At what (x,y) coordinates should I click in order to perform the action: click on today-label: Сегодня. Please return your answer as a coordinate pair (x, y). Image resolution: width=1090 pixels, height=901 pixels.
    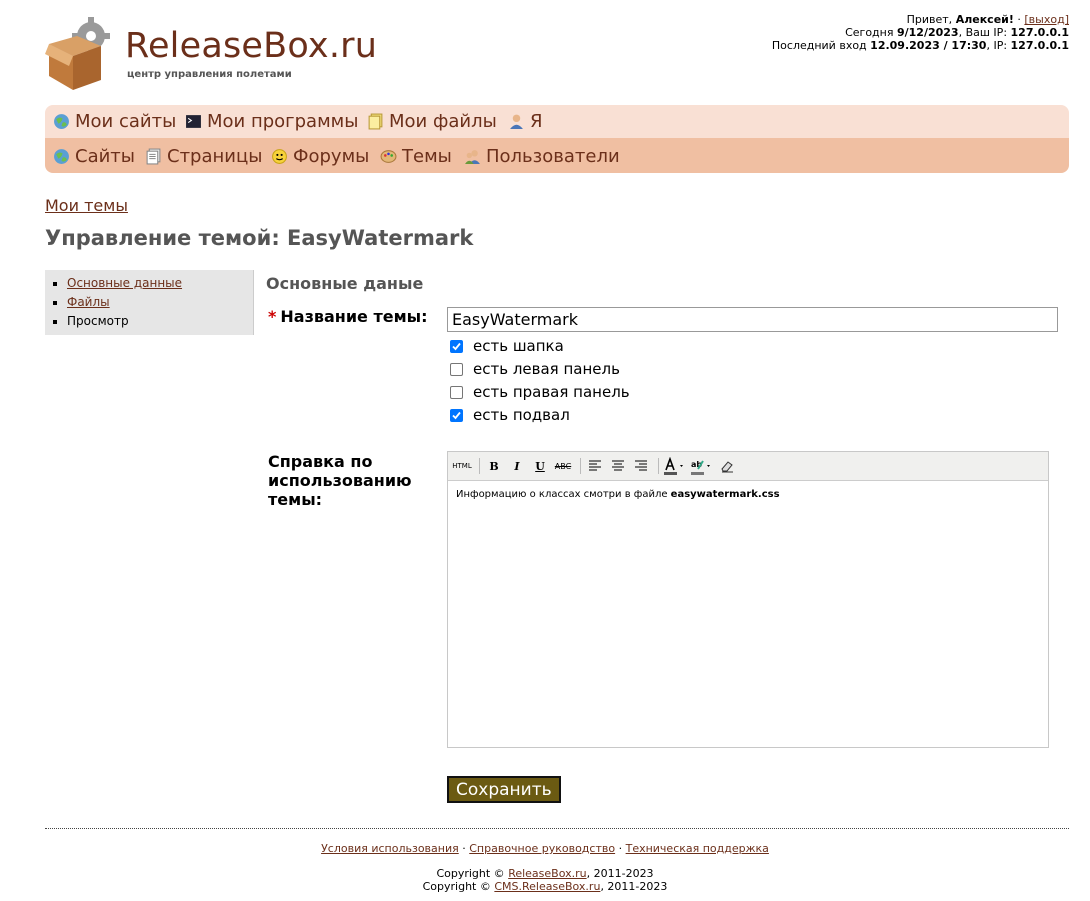
    Looking at the image, I should click on (869, 32).